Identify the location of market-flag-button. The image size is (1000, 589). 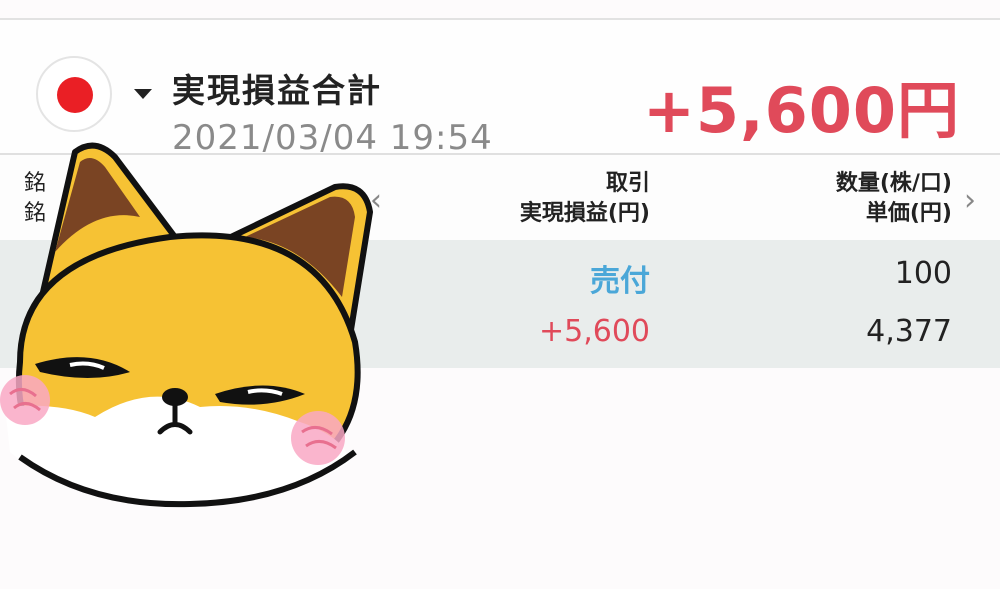
(74, 94).